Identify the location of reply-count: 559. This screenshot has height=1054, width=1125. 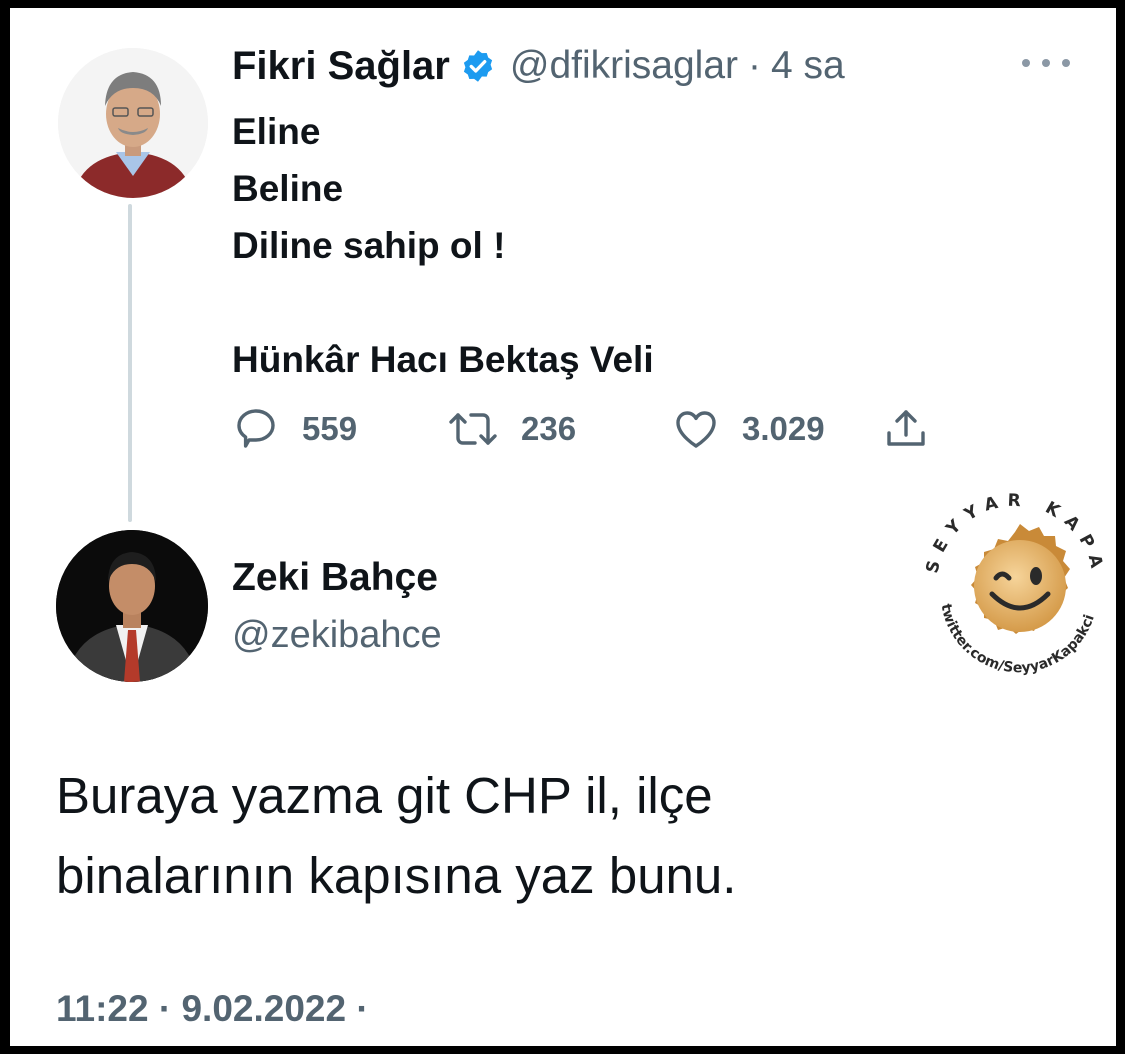
(330, 428).